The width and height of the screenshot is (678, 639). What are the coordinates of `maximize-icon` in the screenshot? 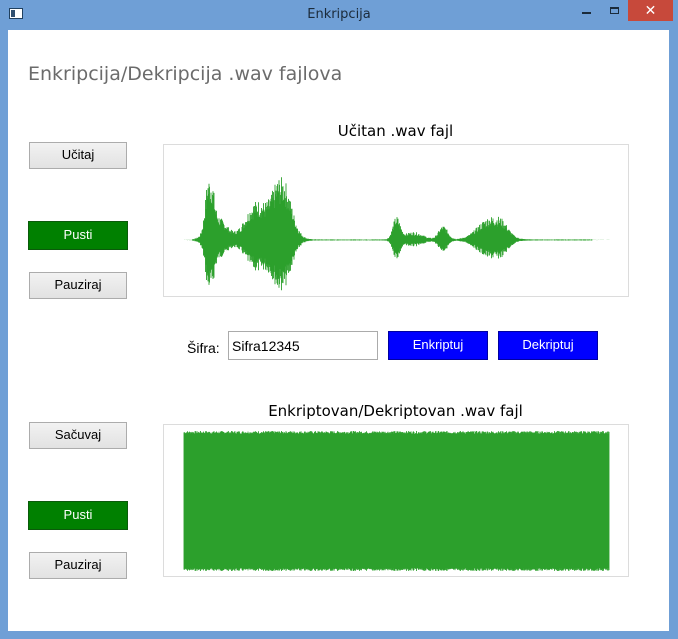 It's located at (614, 10).